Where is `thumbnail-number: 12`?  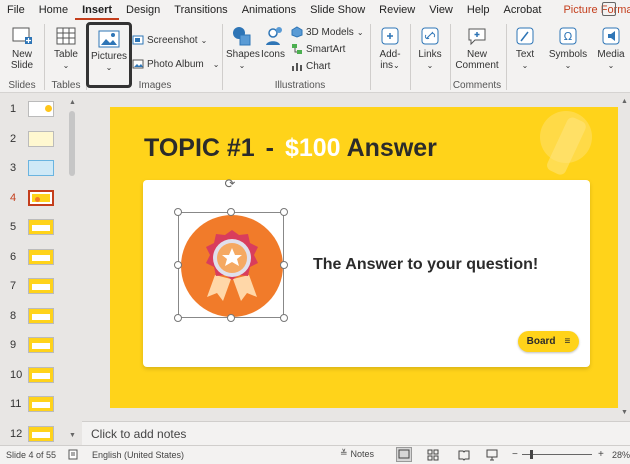 thumbnail-number: 12 is located at coordinates (16, 433).